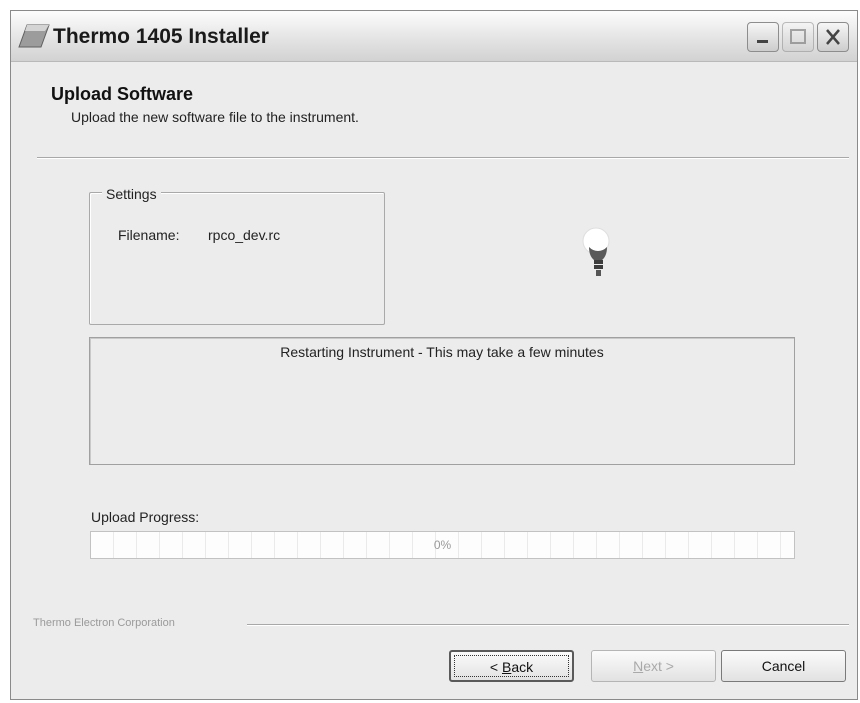  I want to click on back-button-label: < Back, so click(511, 667).